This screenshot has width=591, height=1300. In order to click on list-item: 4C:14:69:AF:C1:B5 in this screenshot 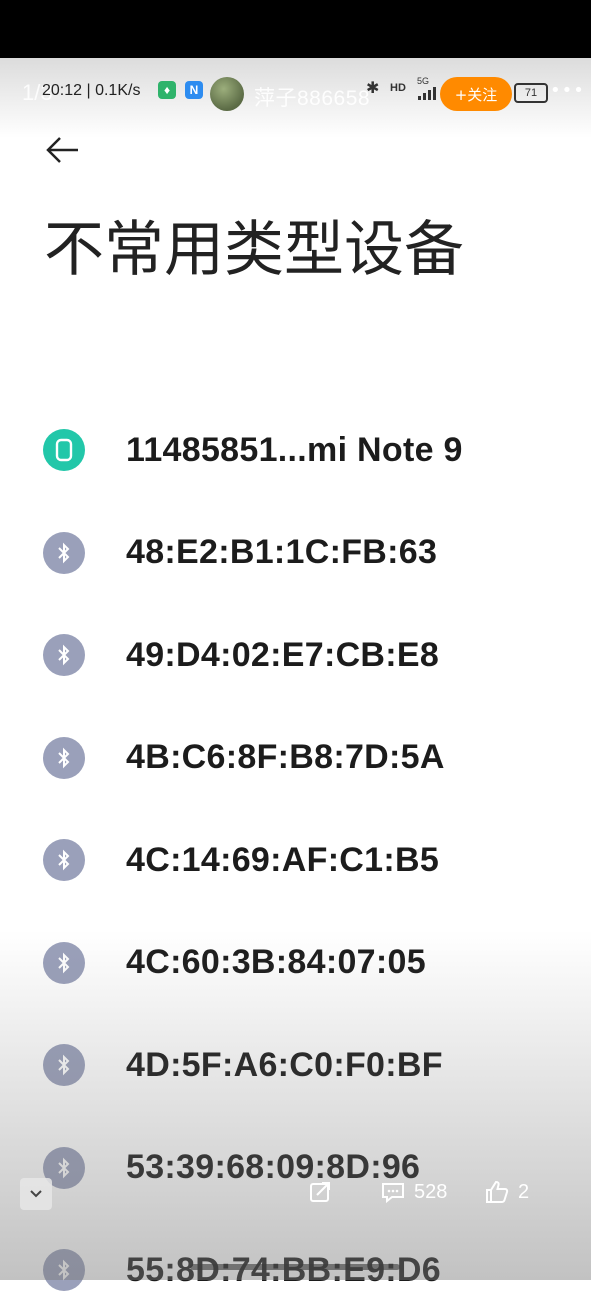, I will do `click(295, 860)`.